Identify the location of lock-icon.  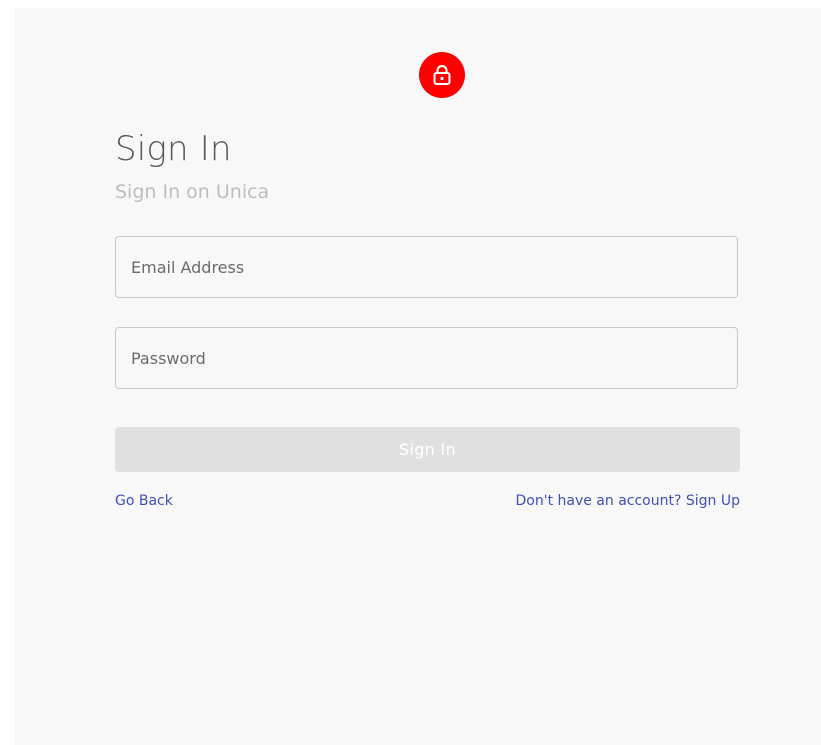
(442, 75).